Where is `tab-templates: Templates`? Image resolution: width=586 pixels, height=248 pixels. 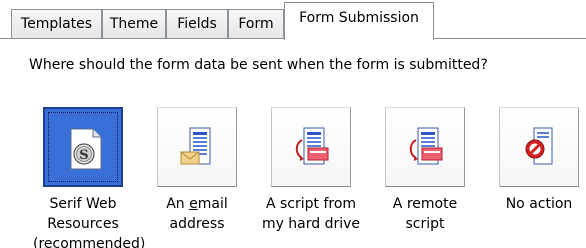 tab-templates: Templates is located at coordinates (56, 23).